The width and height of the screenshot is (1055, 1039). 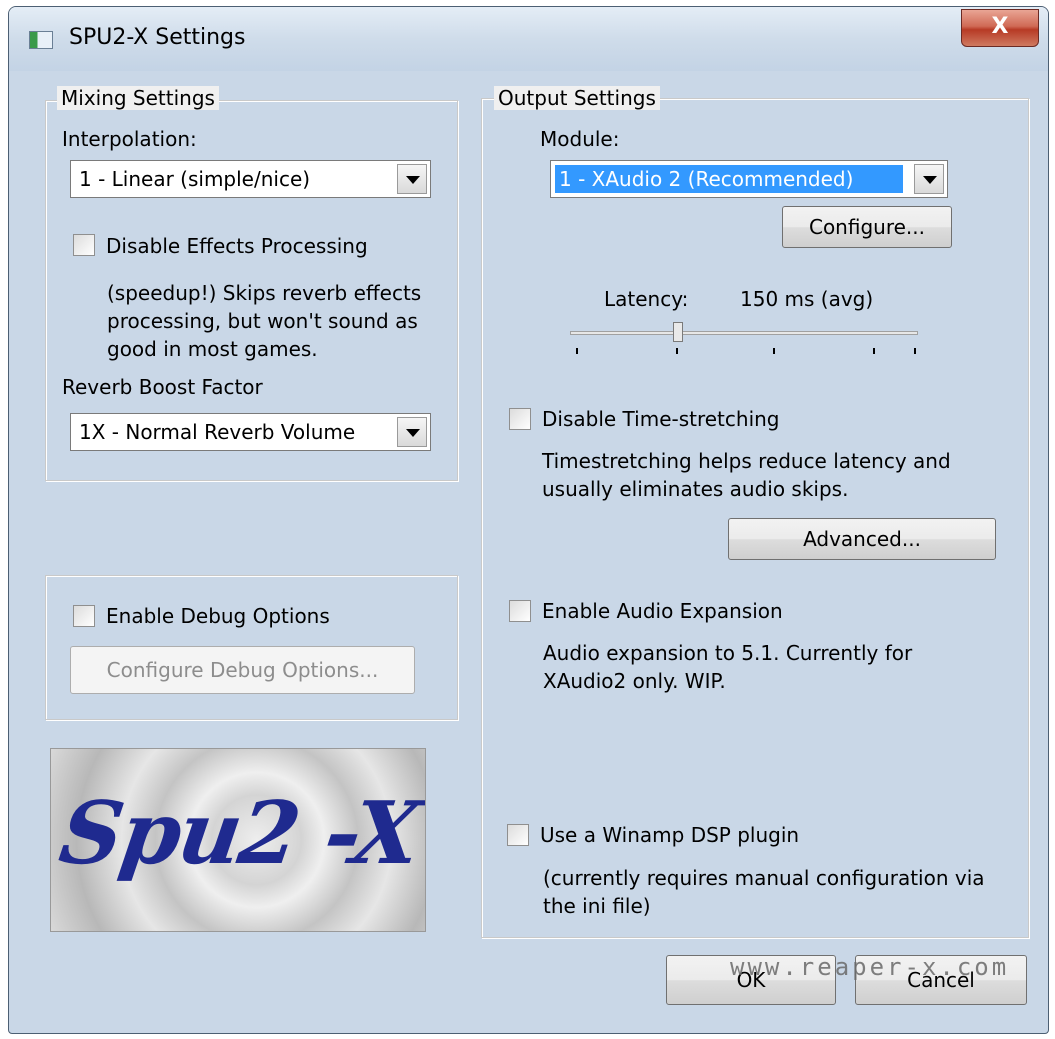 I want to click on module-value: 1 - XAudio 2 (Recommended), so click(x=729, y=179).